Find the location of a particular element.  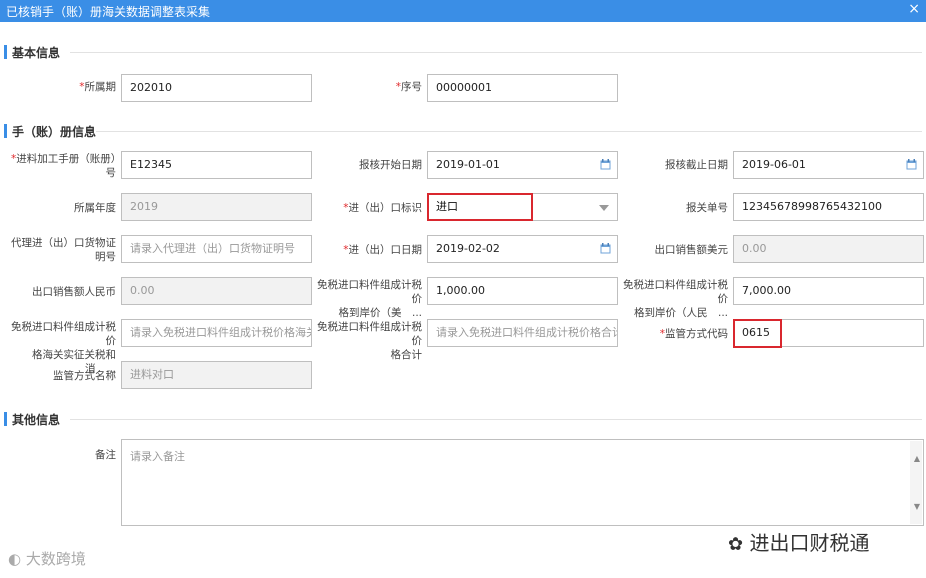

scroll-up-icon: ▲ is located at coordinates (917, 458).